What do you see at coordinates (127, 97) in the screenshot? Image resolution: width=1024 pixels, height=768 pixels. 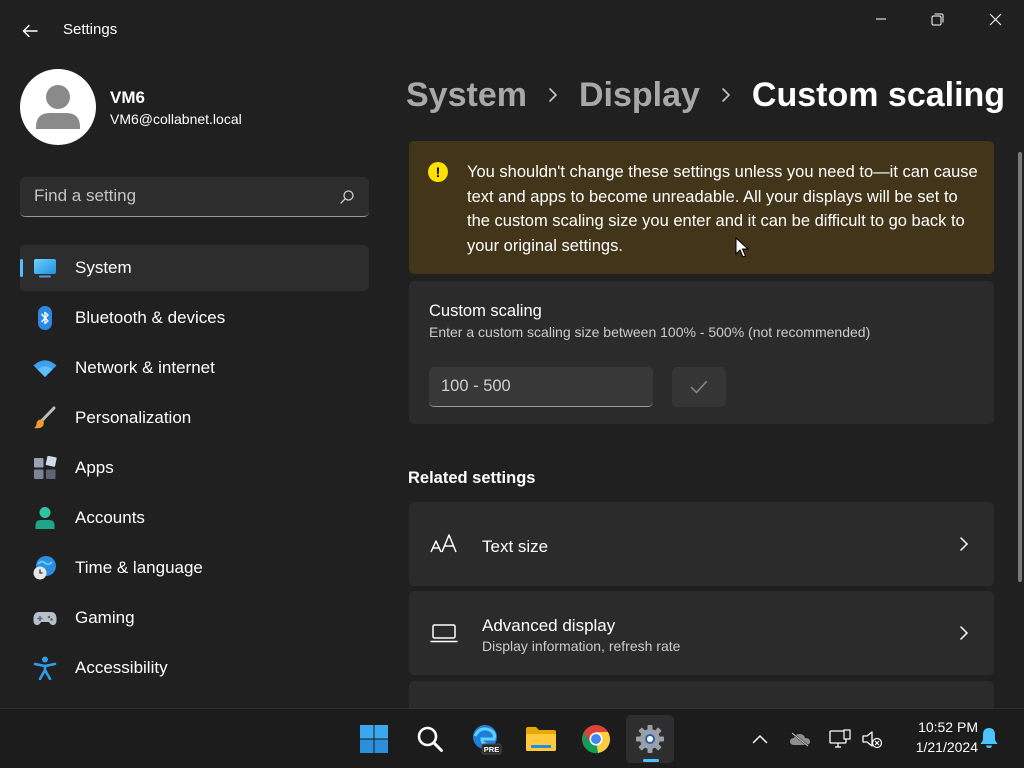 I see `profile-name: VM6` at bounding box center [127, 97].